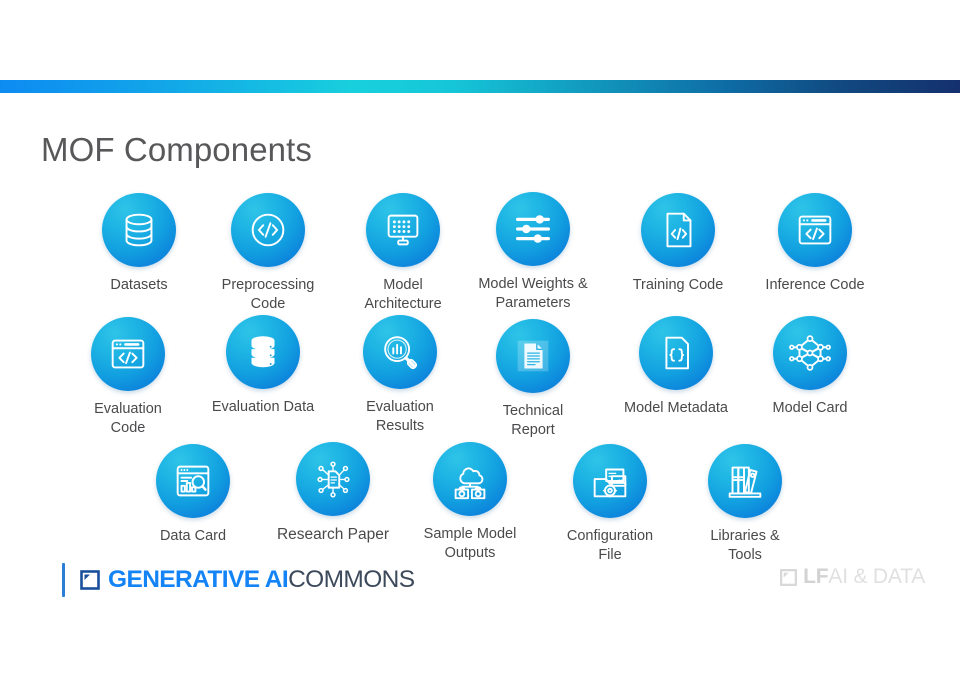 This screenshot has height=676, width=960. I want to click on lf-ai-data-wordmark: LFAI & DATA, so click(864, 577).